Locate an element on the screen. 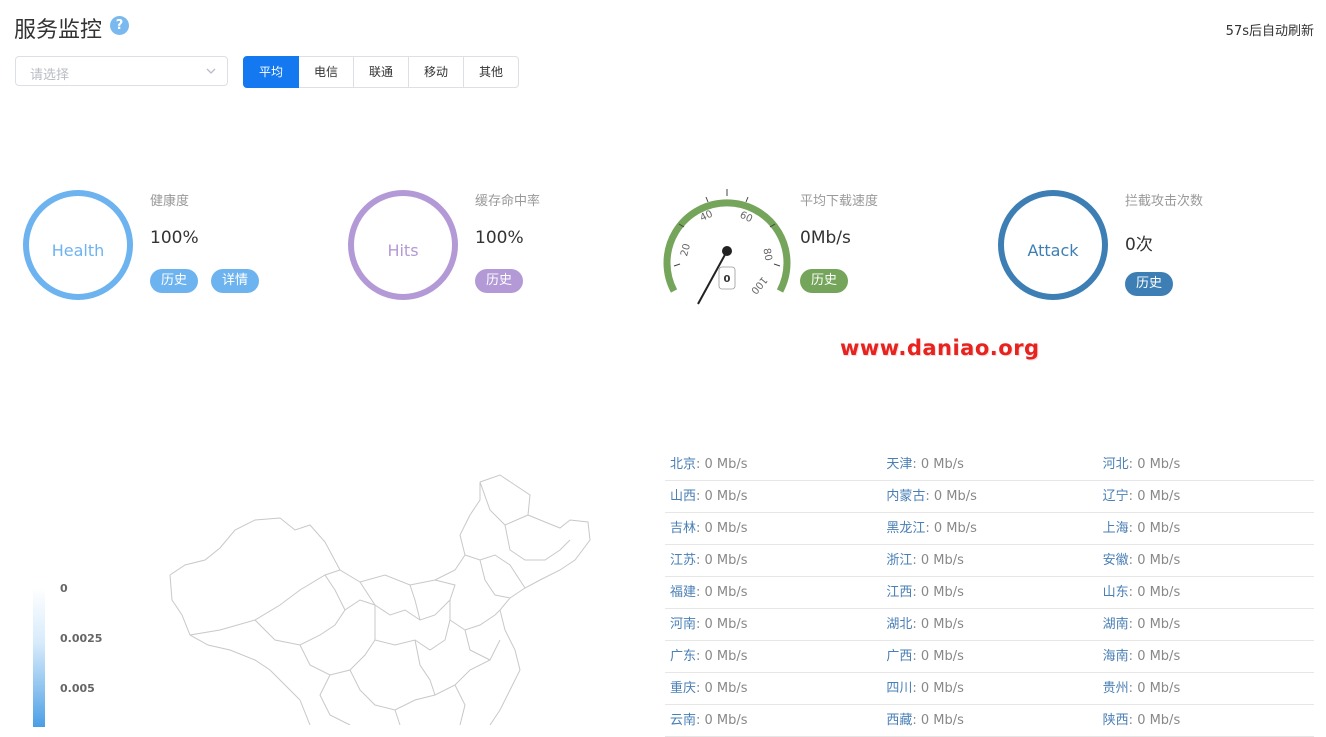  province-cell: 重庆: 0 Mb/s is located at coordinates (709, 688).